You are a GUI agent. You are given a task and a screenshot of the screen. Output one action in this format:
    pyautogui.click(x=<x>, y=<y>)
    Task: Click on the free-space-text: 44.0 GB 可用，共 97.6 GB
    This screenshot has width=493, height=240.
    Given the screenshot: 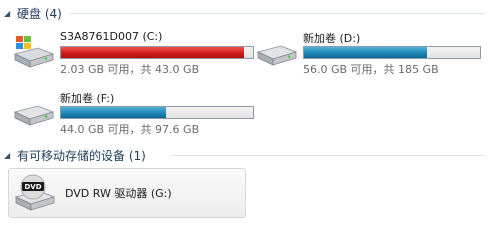 What is the action you would take?
    pyautogui.click(x=130, y=129)
    